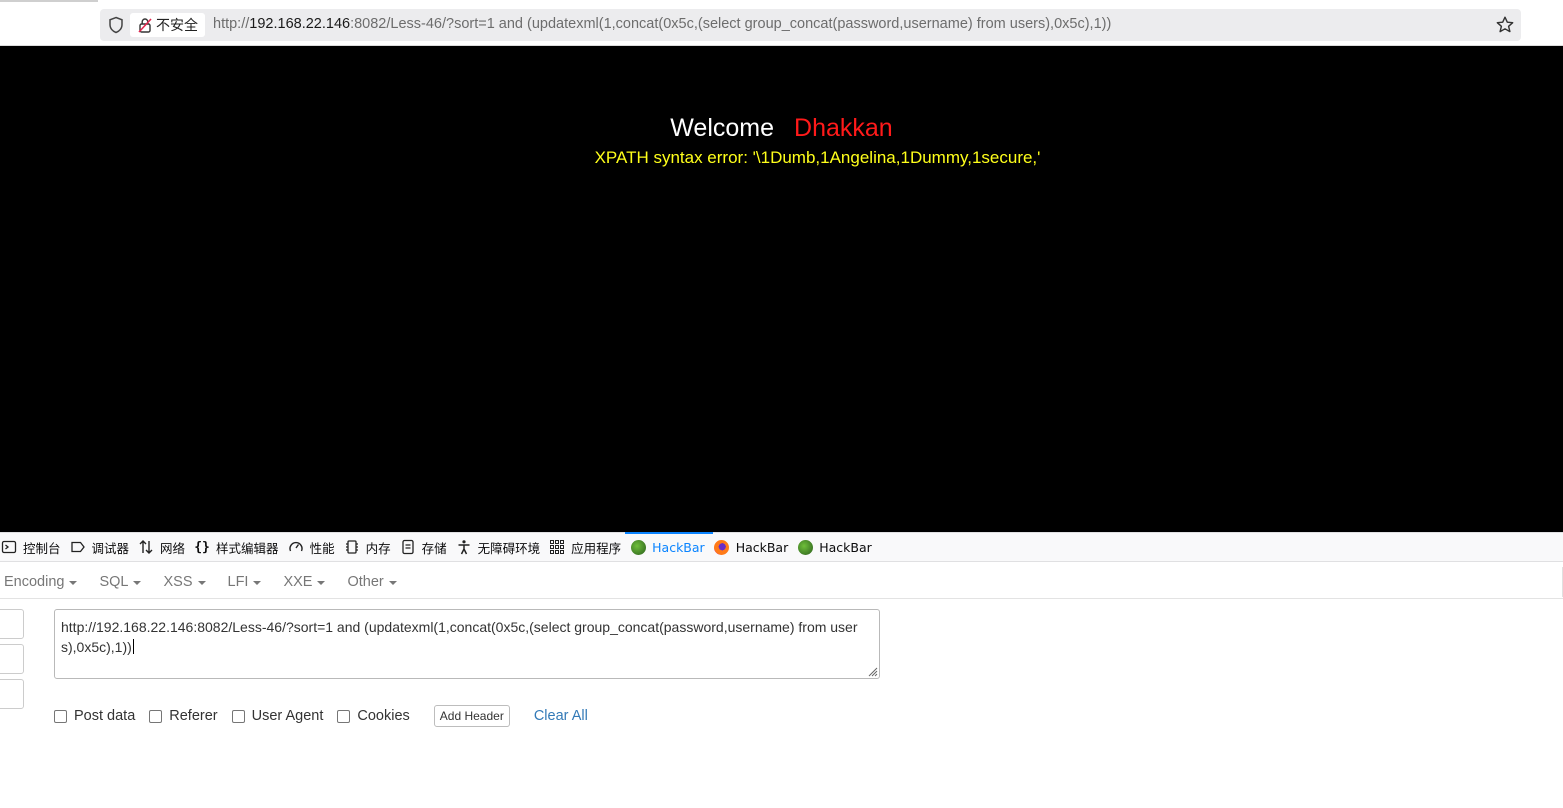 Image resolution: width=1563 pixels, height=808 pixels. I want to click on menu-label: Encoding, so click(34, 581).